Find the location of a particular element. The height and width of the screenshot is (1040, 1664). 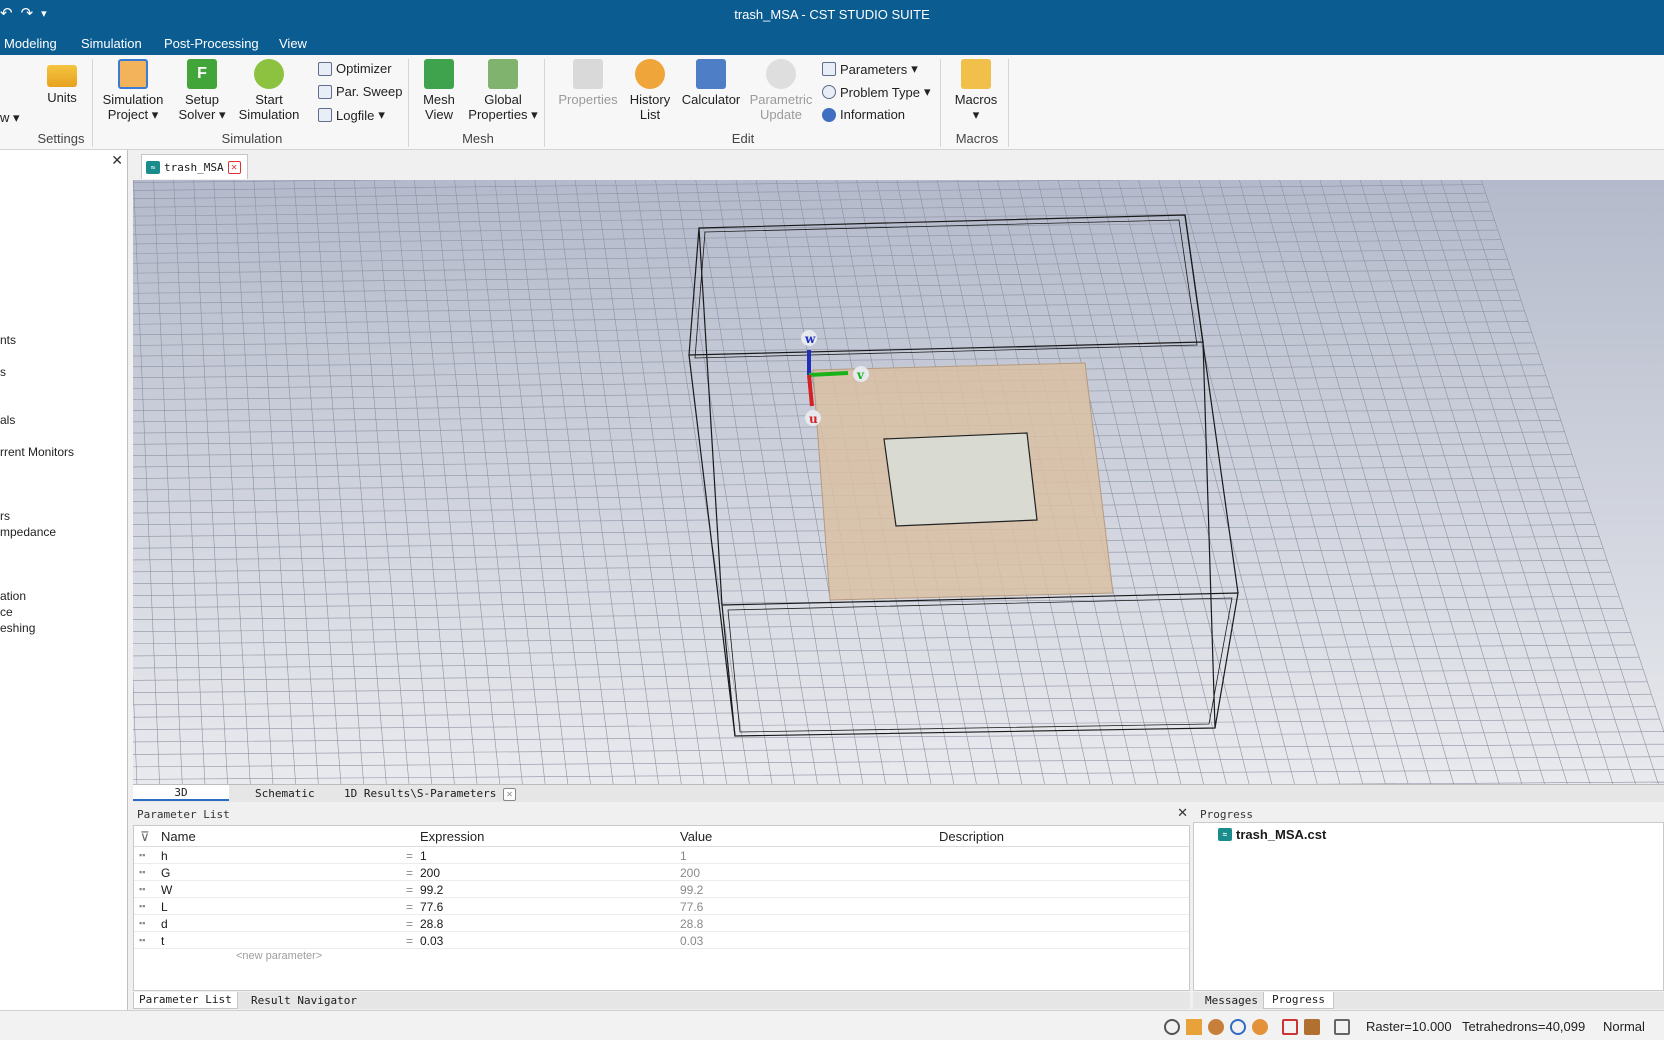

tree-item: ation is located at coordinates (13, 596).